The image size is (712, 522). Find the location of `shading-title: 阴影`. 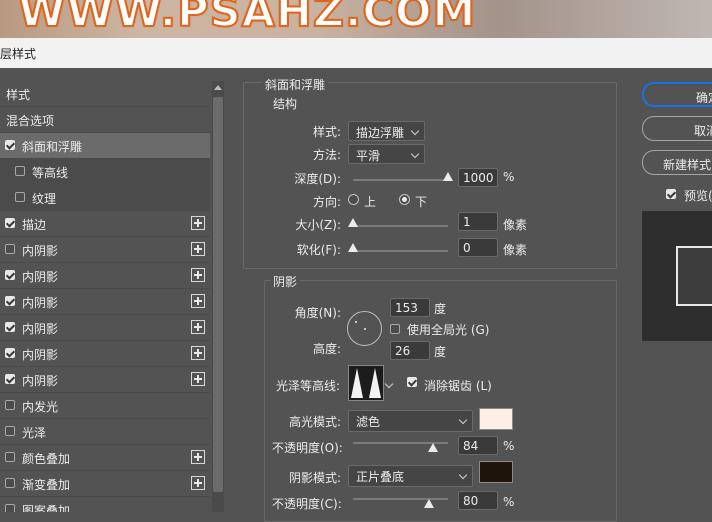

shading-title: 阴影 is located at coordinates (285, 281).